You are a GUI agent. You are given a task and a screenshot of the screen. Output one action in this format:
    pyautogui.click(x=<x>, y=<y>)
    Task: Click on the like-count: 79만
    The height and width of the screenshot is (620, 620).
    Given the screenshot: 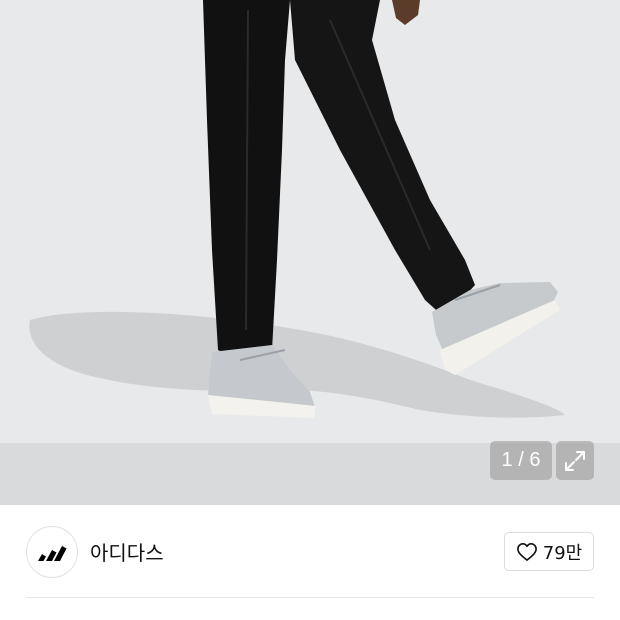 What is the action you would take?
    pyautogui.click(x=562, y=553)
    